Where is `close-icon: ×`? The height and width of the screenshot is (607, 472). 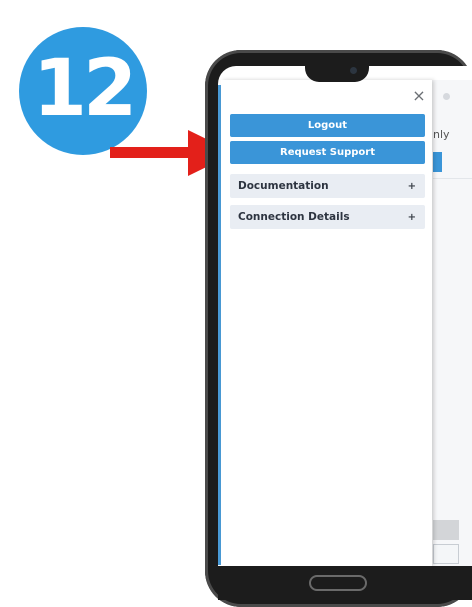 close-icon: × is located at coordinates (419, 96).